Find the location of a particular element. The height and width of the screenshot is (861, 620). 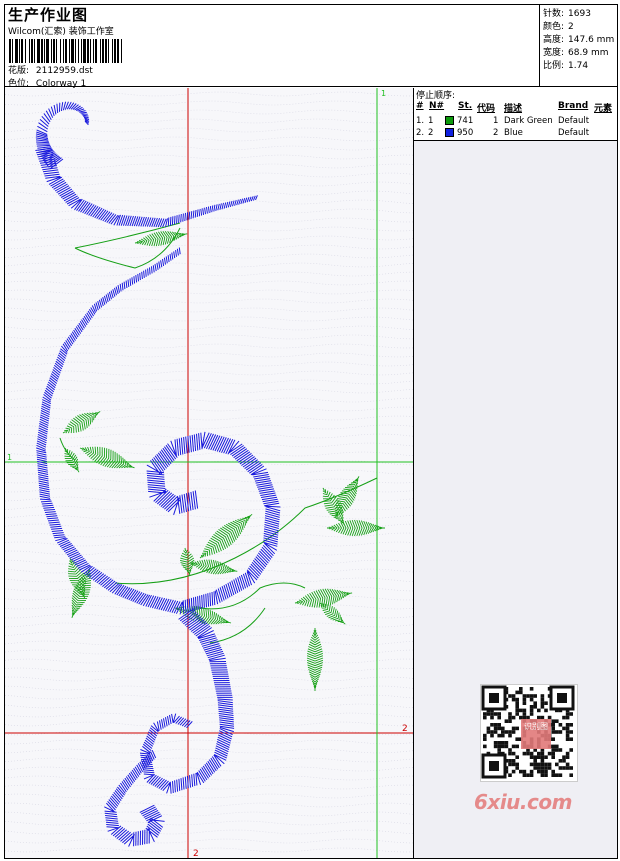

watermark: 识别图 6xiu.com is located at coordinates (530, 750).